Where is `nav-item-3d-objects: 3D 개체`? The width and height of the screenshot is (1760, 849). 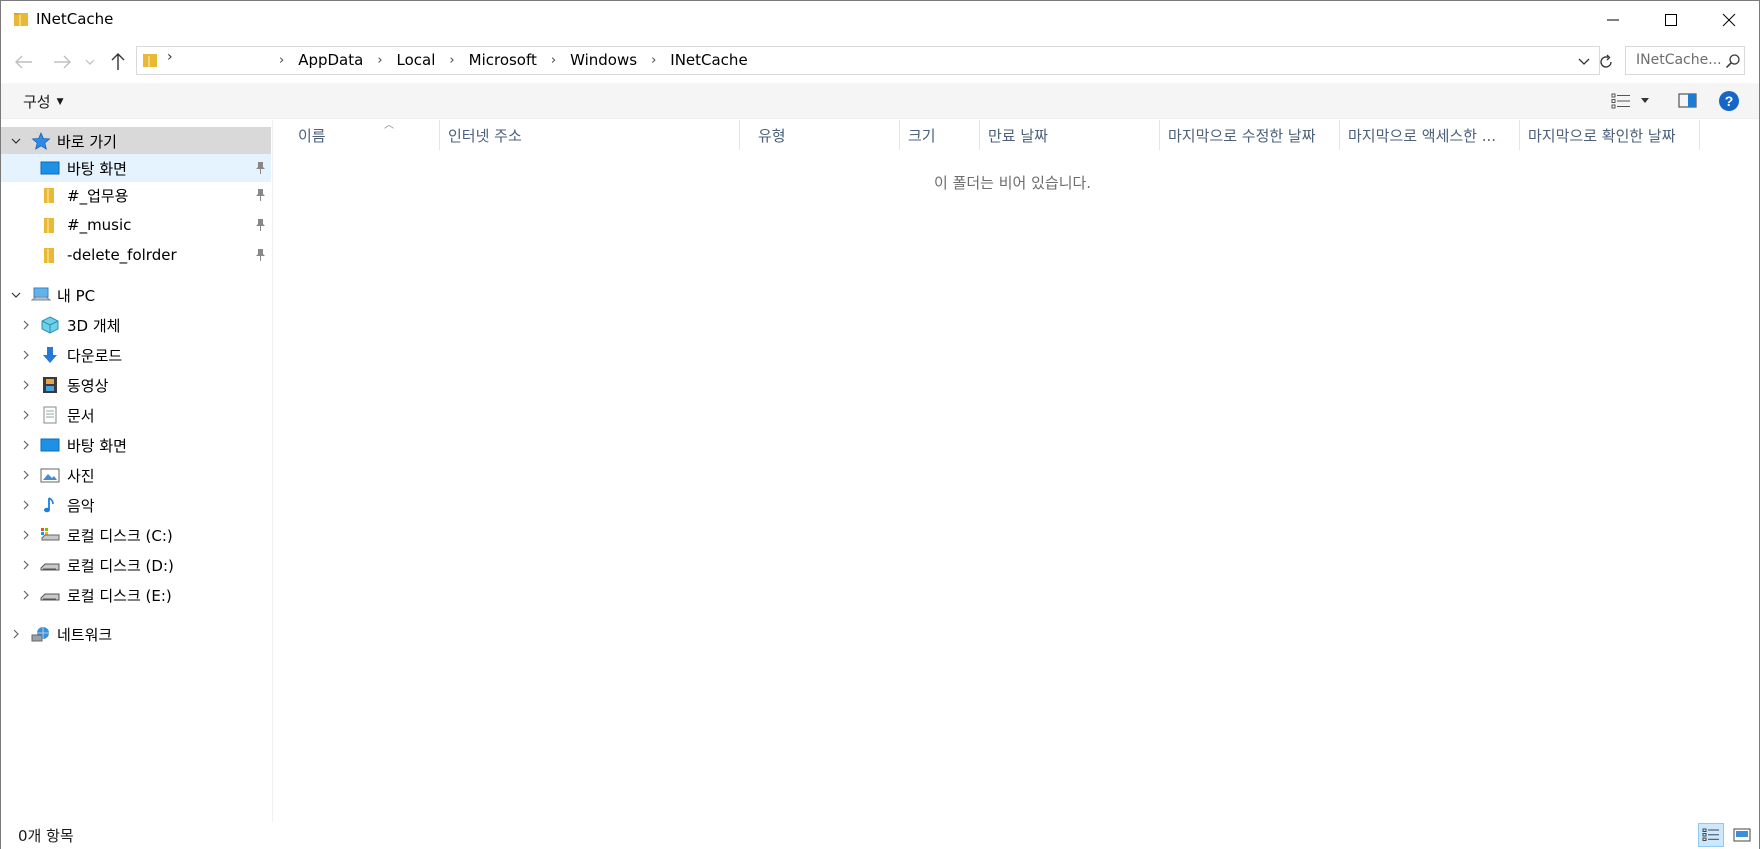 nav-item-3d-objects: 3D 개체 is located at coordinates (136, 325).